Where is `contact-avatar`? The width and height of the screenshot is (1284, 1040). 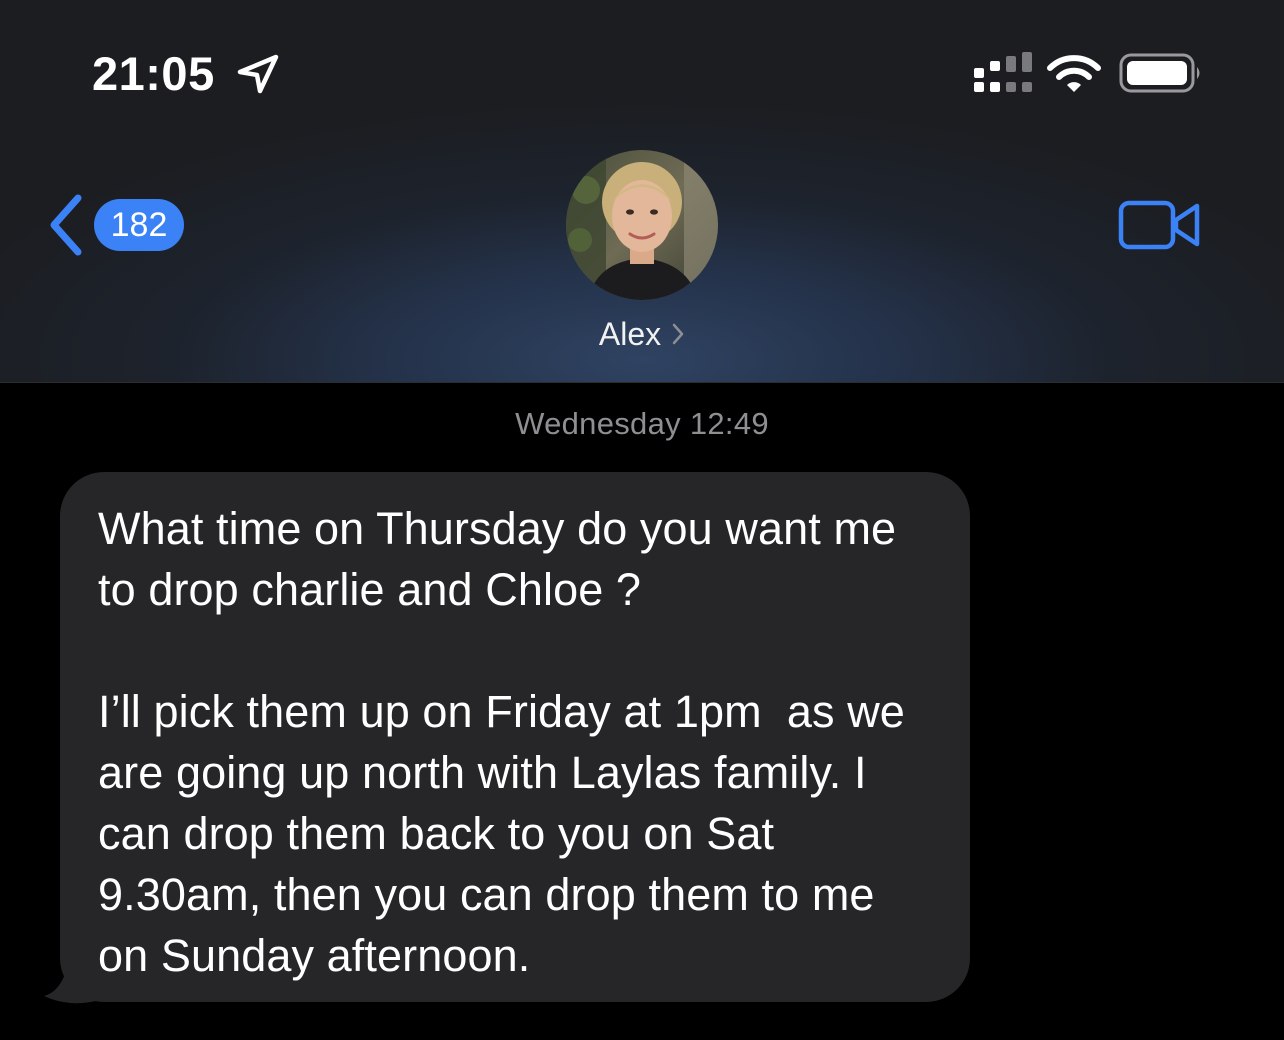
contact-avatar is located at coordinates (642, 225).